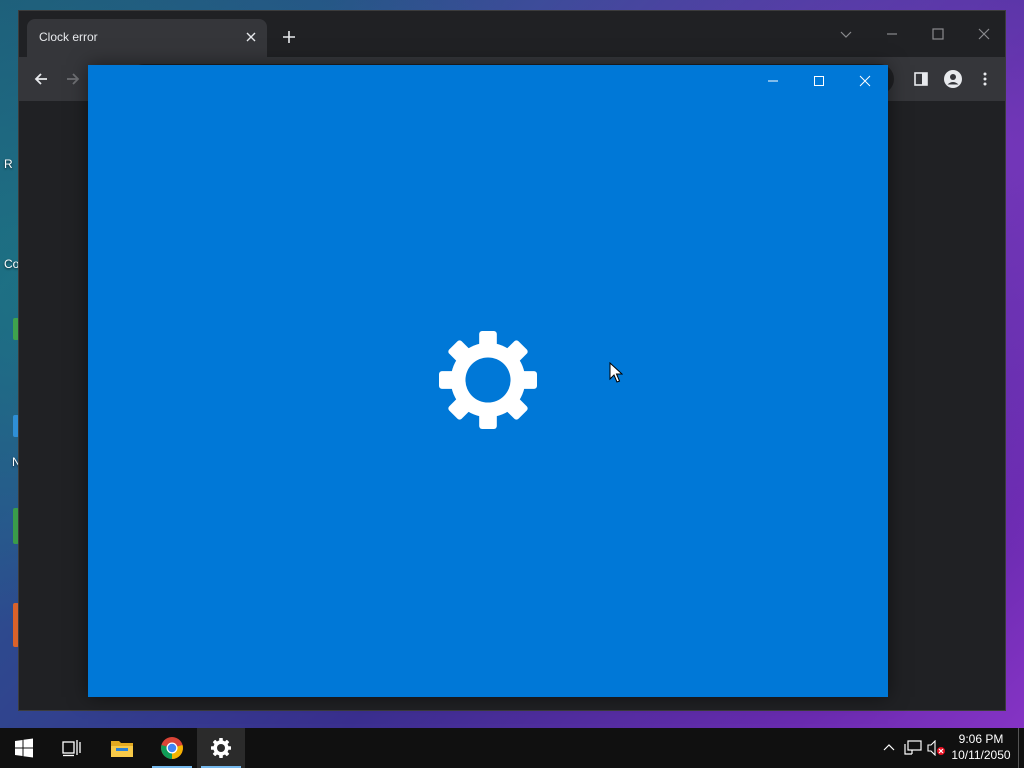 The width and height of the screenshot is (1024, 768). What do you see at coordinates (512, 34) in the screenshot?
I see `tab-strip: Clock error` at bounding box center [512, 34].